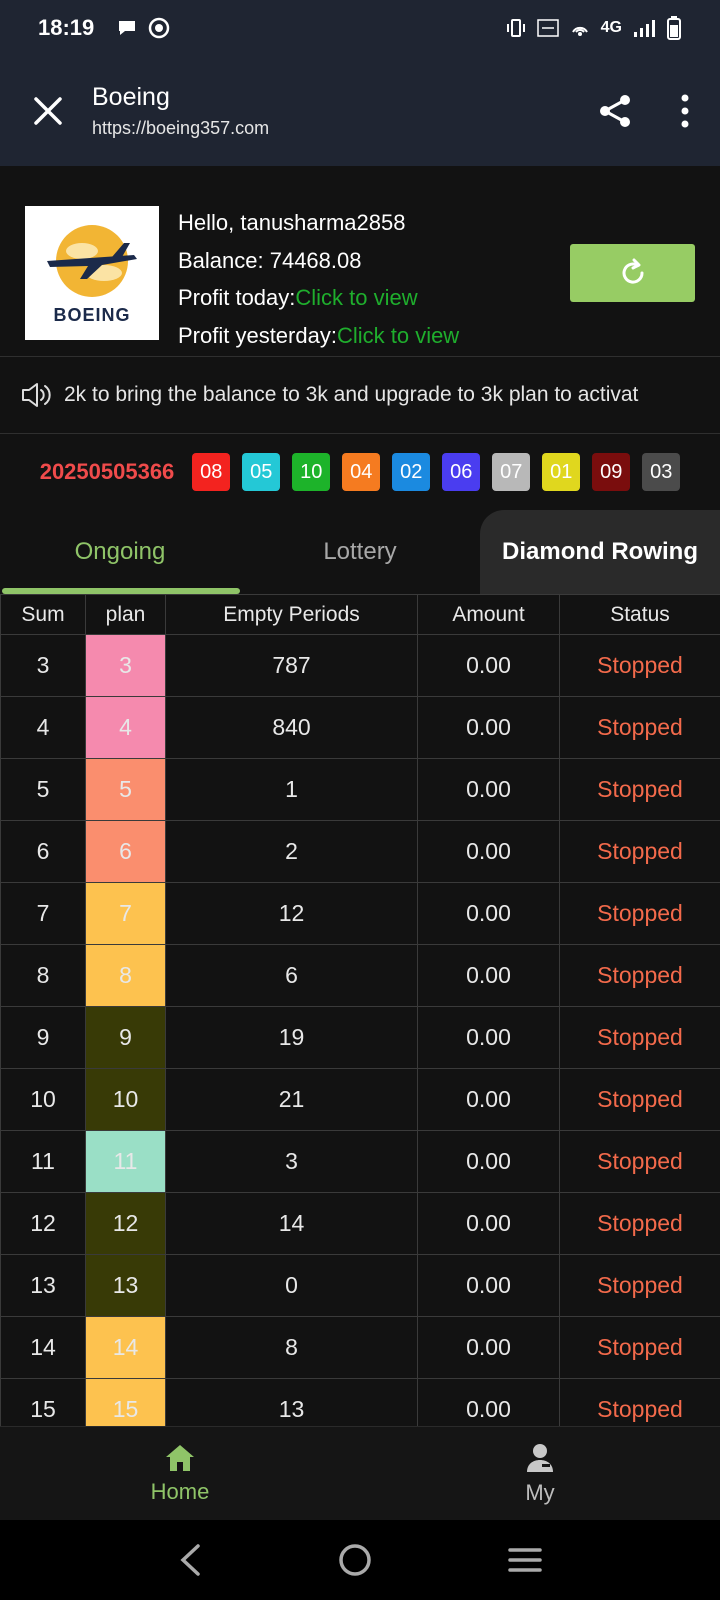  I want to click on tab-bar: Ongoing Lottery Diamond Rowing, so click(360, 552).